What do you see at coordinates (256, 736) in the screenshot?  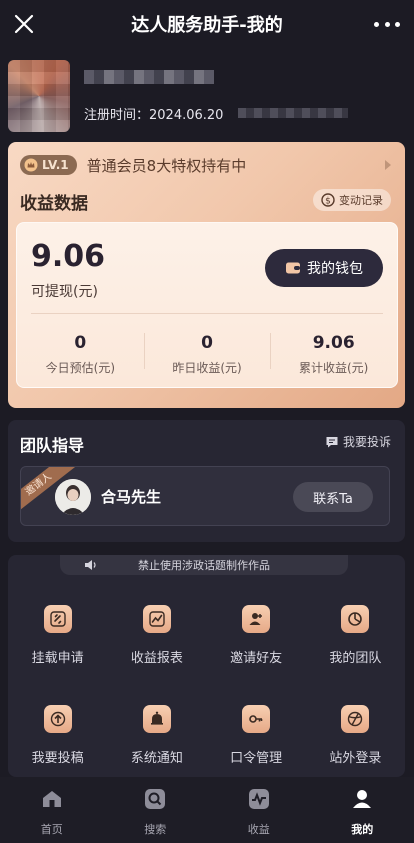 I see `function-passcode-management: 口令管理` at bounding box center [256, 736].